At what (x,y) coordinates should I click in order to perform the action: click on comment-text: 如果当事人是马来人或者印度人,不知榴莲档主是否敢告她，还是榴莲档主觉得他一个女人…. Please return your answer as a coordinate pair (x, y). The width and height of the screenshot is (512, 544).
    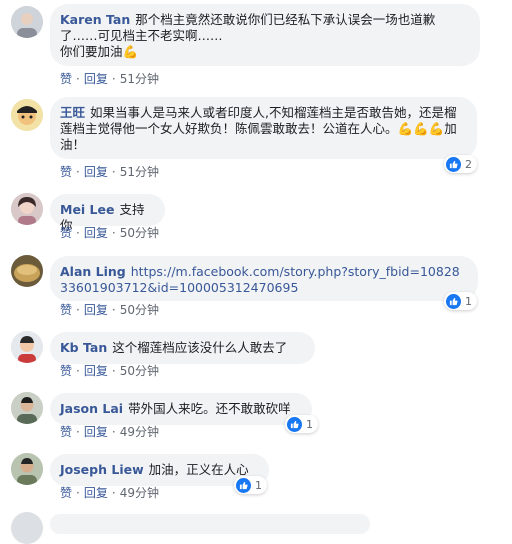
    Looking at the image, I should click on (258, 128).